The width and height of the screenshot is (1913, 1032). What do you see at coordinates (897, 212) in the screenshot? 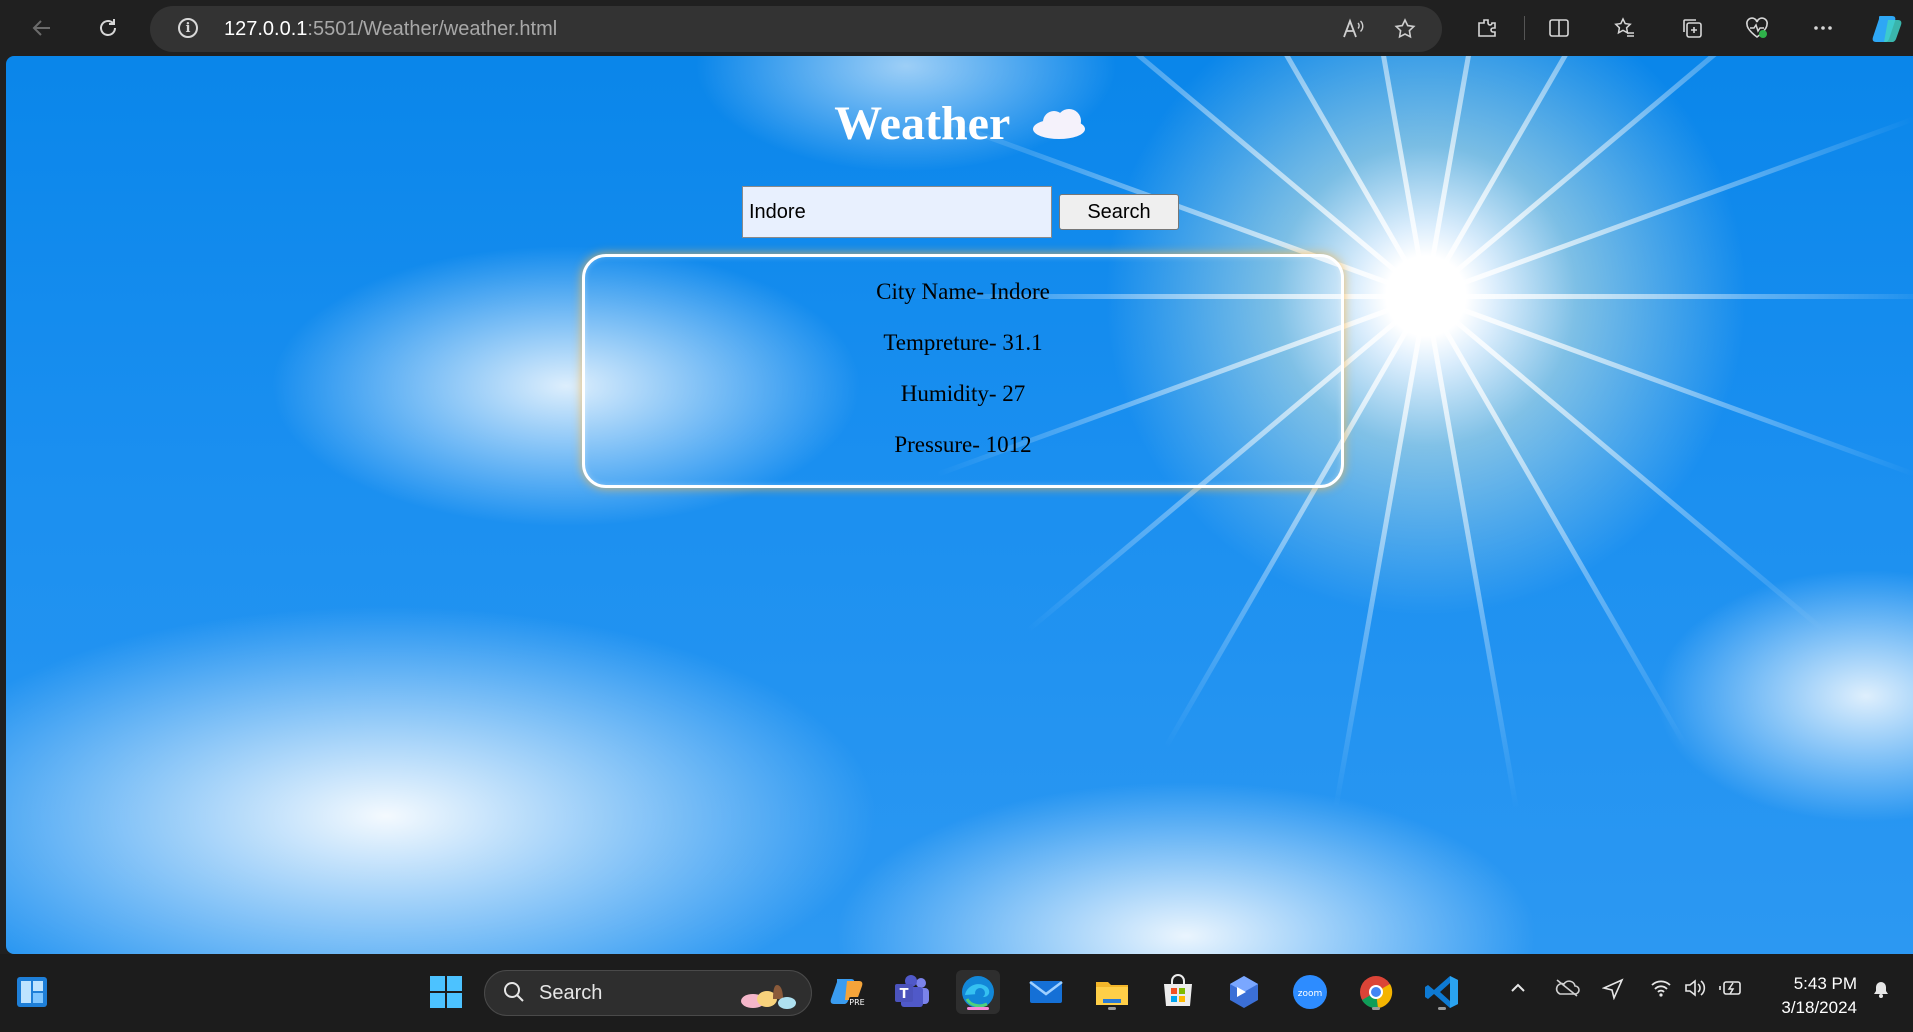
I see `city-search-input` at bounding box center [897, 212].